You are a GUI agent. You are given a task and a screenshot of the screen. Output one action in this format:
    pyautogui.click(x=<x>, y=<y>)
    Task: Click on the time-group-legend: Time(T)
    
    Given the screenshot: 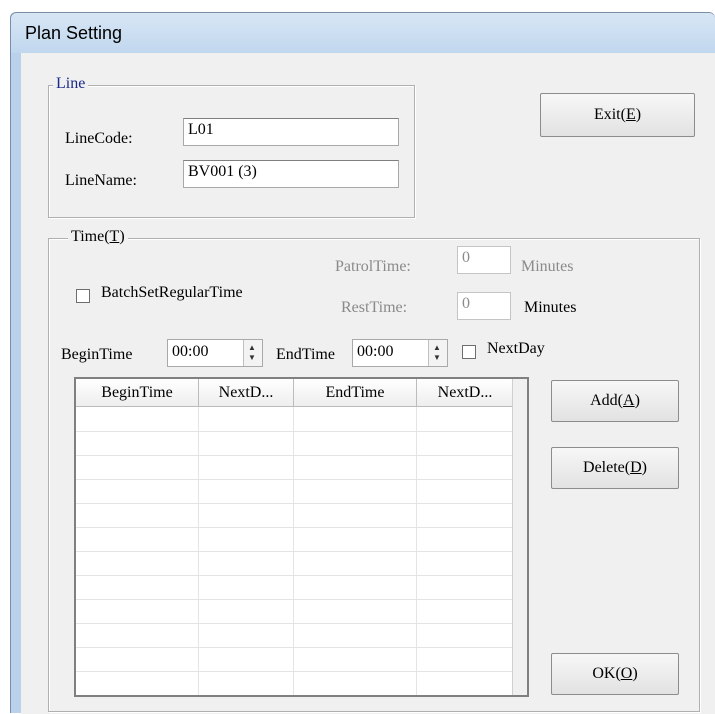 What is the action you would take?
    pyautogui.click(x=98, y=237)
    